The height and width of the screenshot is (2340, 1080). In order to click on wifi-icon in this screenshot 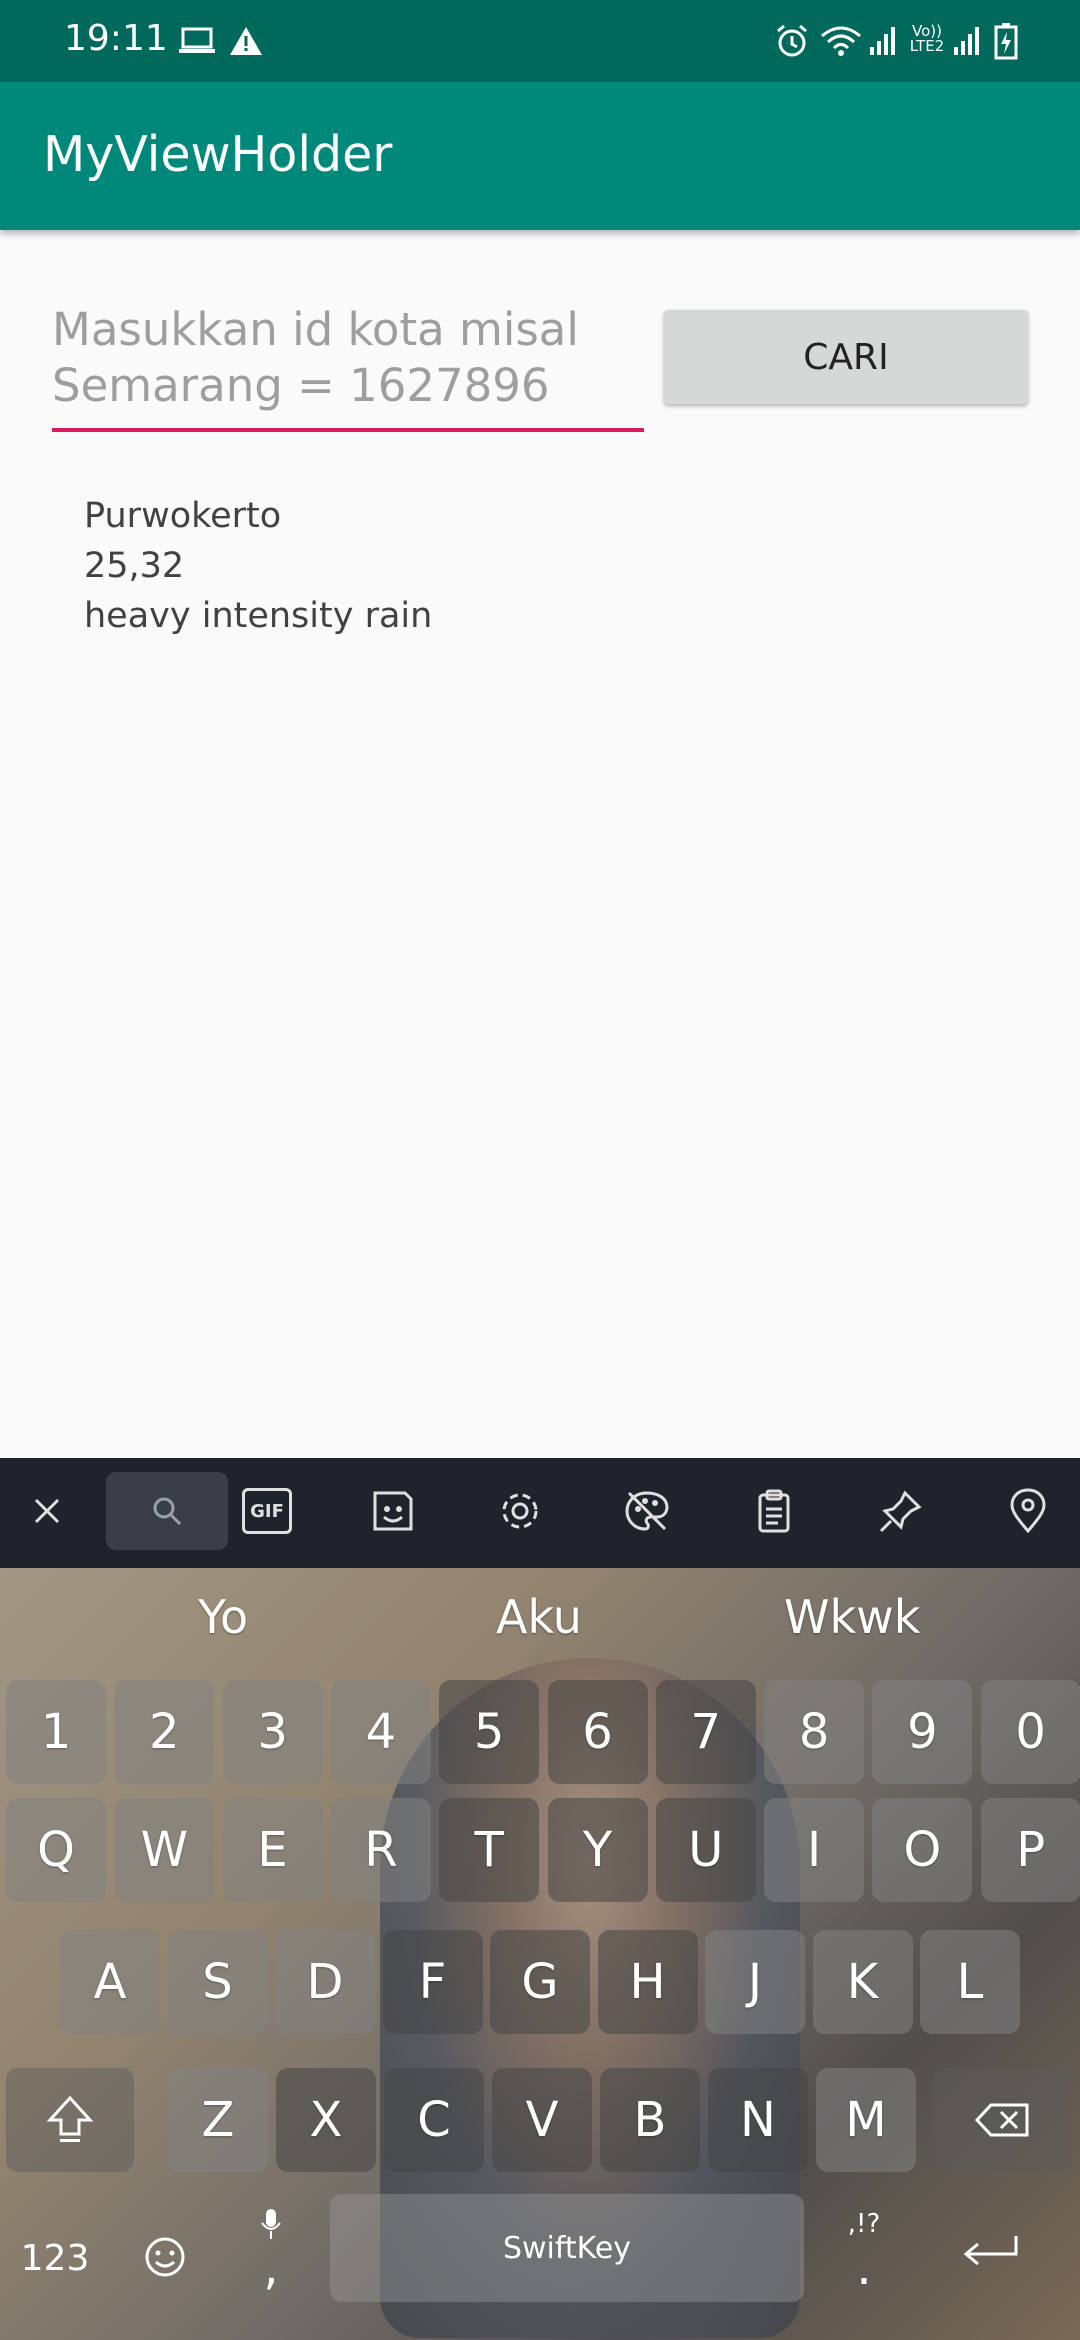, I will do `click(841, 41)`.